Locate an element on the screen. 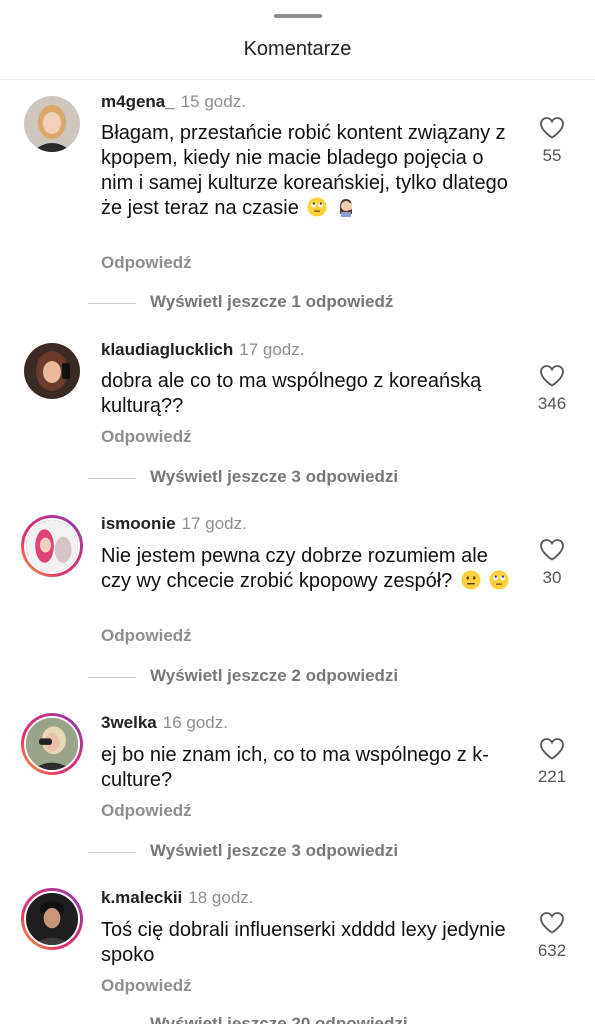 The height and width of the screenshot is (1024, 595). like-button: 221 is located at coordinates (552, 762).